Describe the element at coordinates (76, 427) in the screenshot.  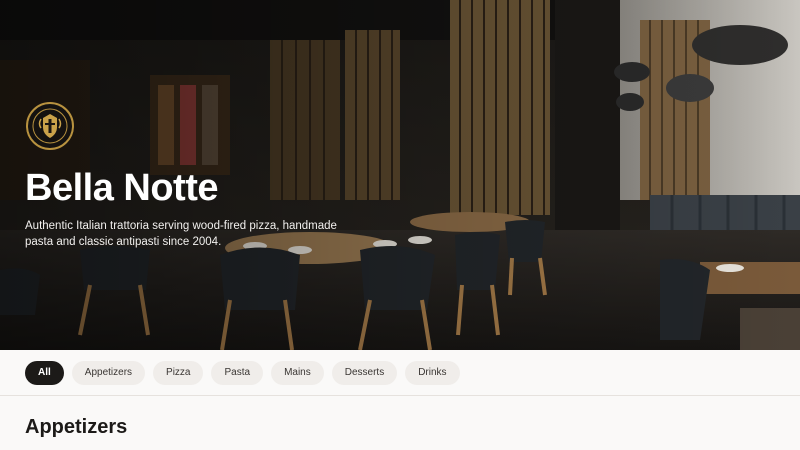
I see `section-heading: Appetizers` at that location.